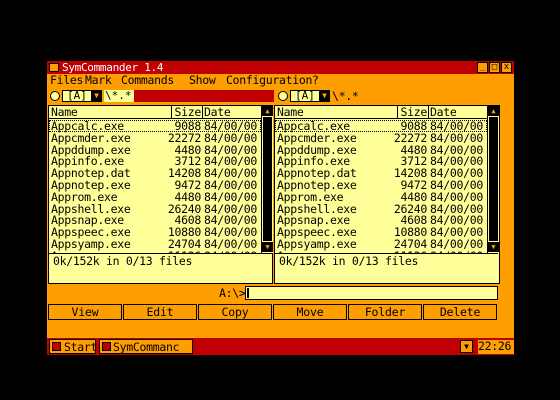 The image size is (560, 400). I want to click on taskbar-task-symcommander: SymCommanc, so click(146, 346).